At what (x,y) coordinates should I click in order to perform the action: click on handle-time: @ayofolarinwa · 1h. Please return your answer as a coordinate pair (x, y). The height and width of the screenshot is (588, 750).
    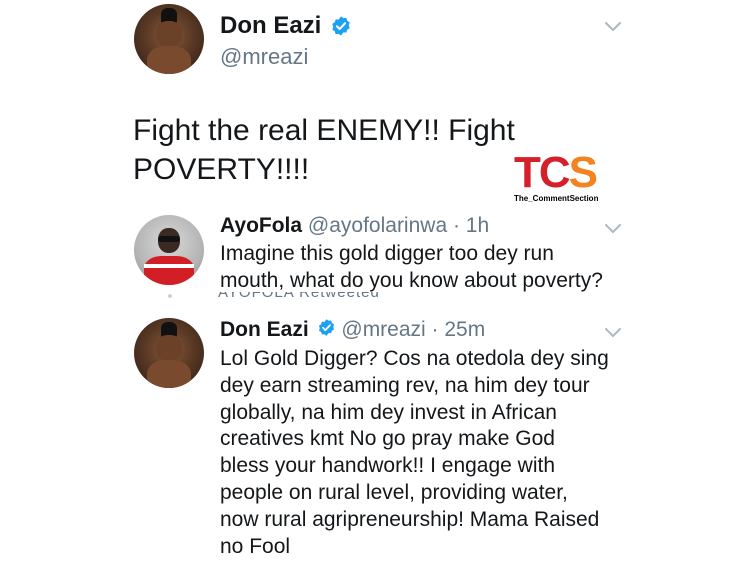
    Looking at the image, I should click on (398, 225).